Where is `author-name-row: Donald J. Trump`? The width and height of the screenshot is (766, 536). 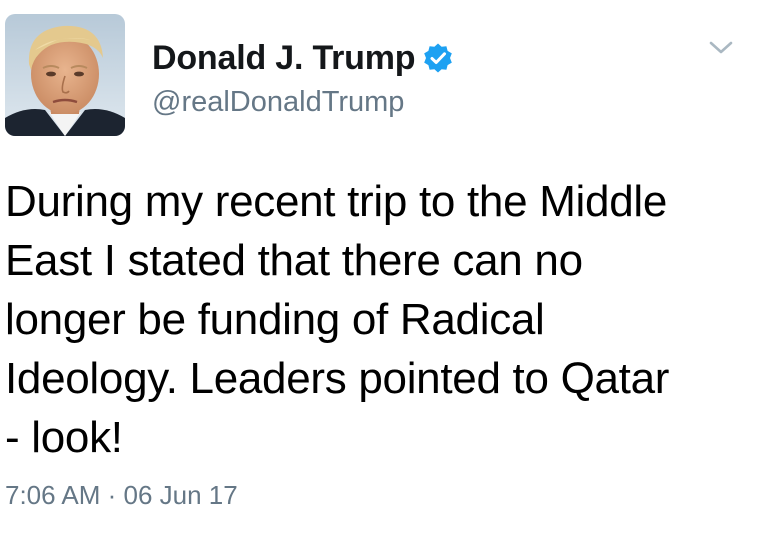
author-name-row: Donald J. Trump is located at coordinates (303, 58).